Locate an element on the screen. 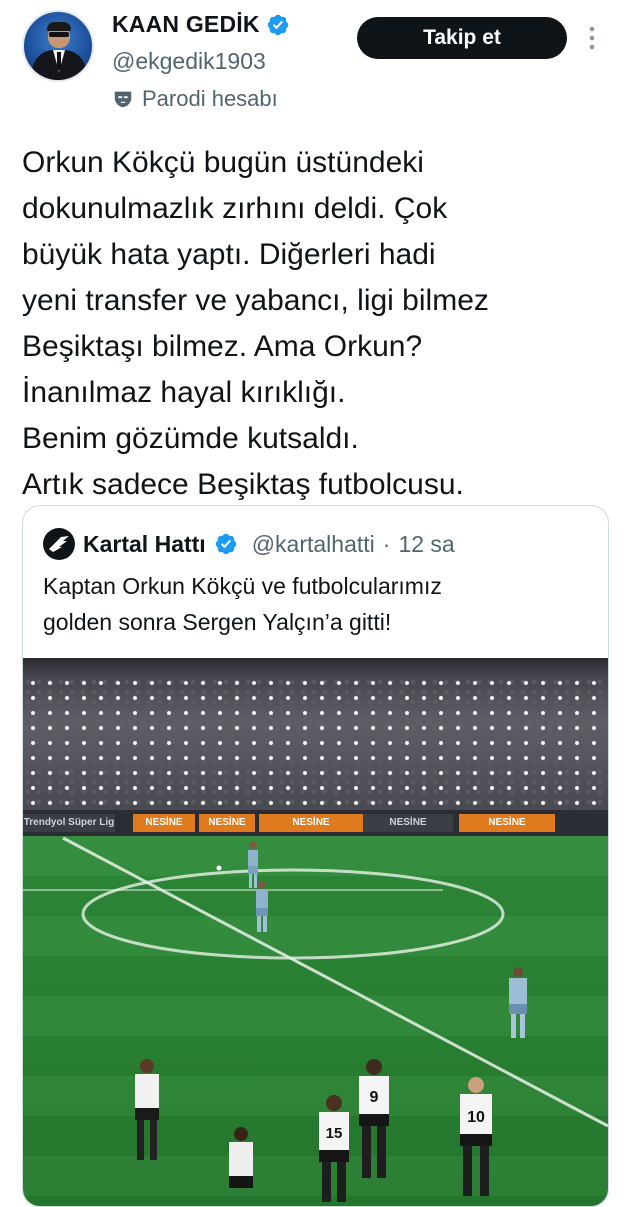 The width and height of the screenshot is (629, 1207). author-name-row: KAAN GEDİK is located at coordinates (201, 24).